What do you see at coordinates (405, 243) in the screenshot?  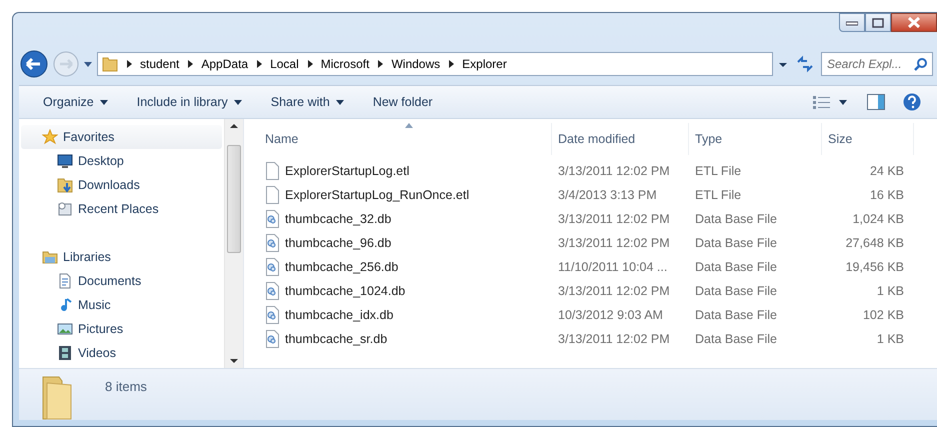 I see `file-name: thumbcache_96.db` at bounding box center [405, 243].